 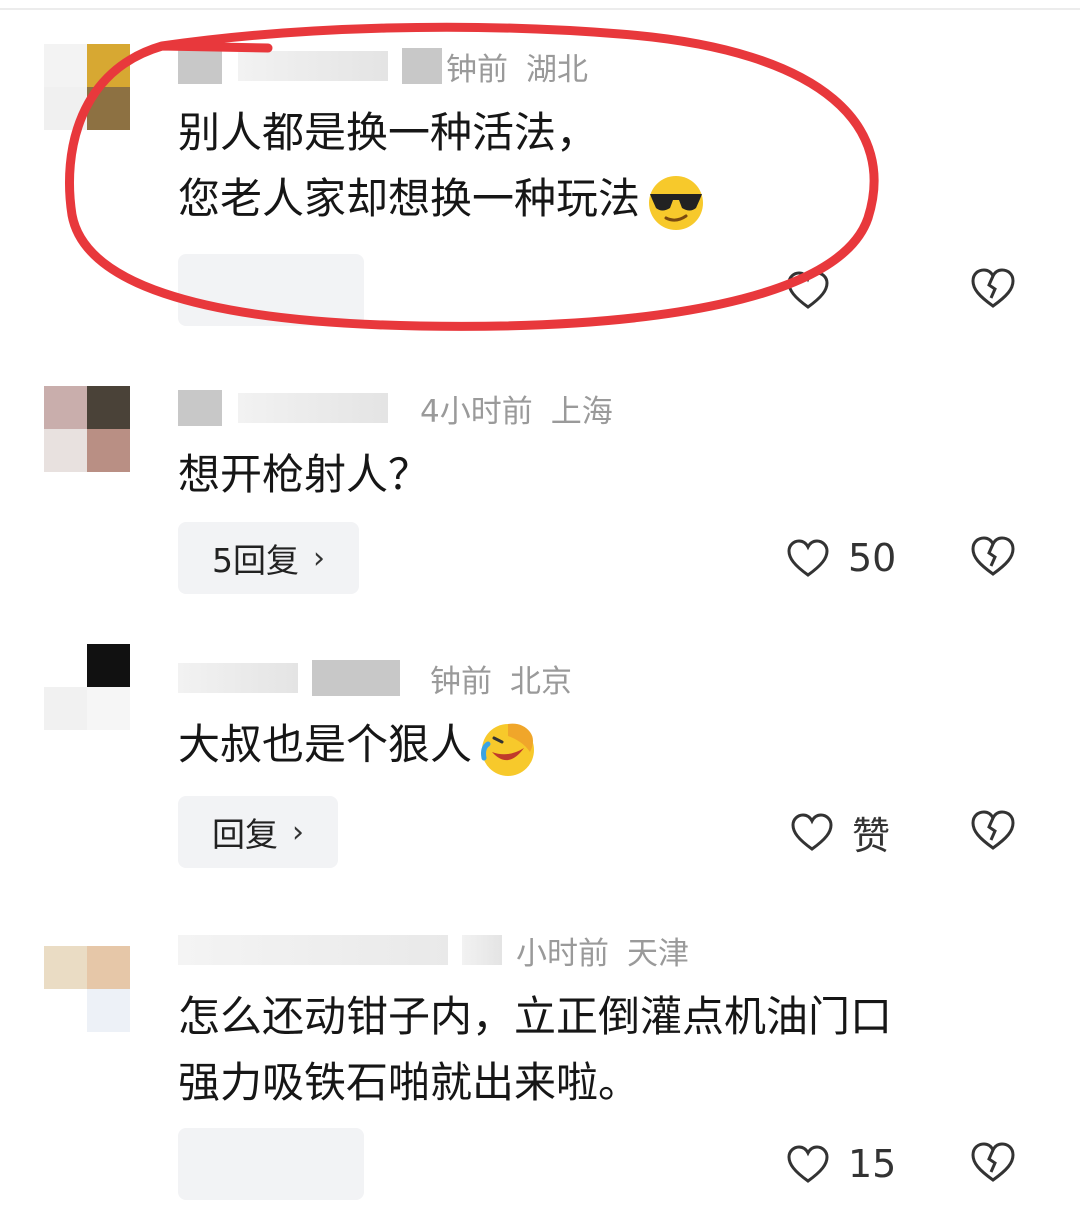 I want to click on comment-meta: 钟前 北京, so click(x=375, y=678).